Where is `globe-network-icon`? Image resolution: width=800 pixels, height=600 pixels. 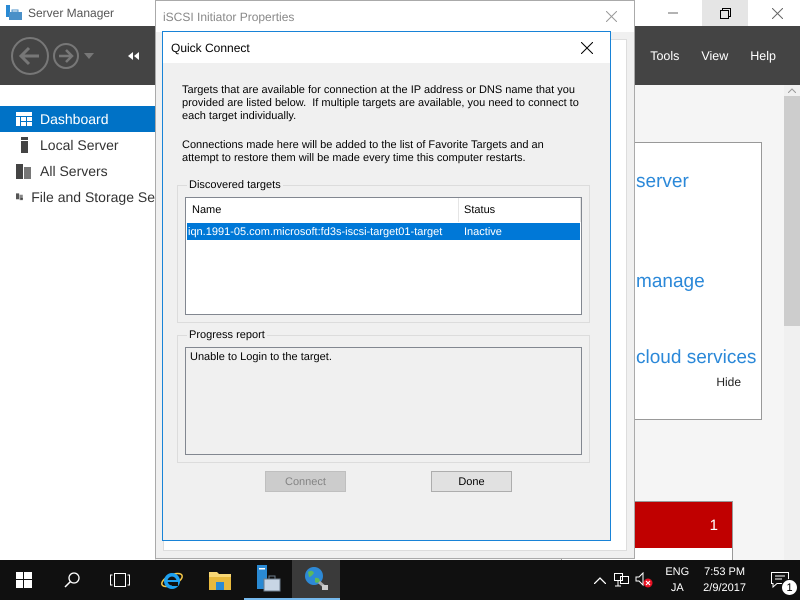 globe-network-icon is located at coordinates (316, 579).